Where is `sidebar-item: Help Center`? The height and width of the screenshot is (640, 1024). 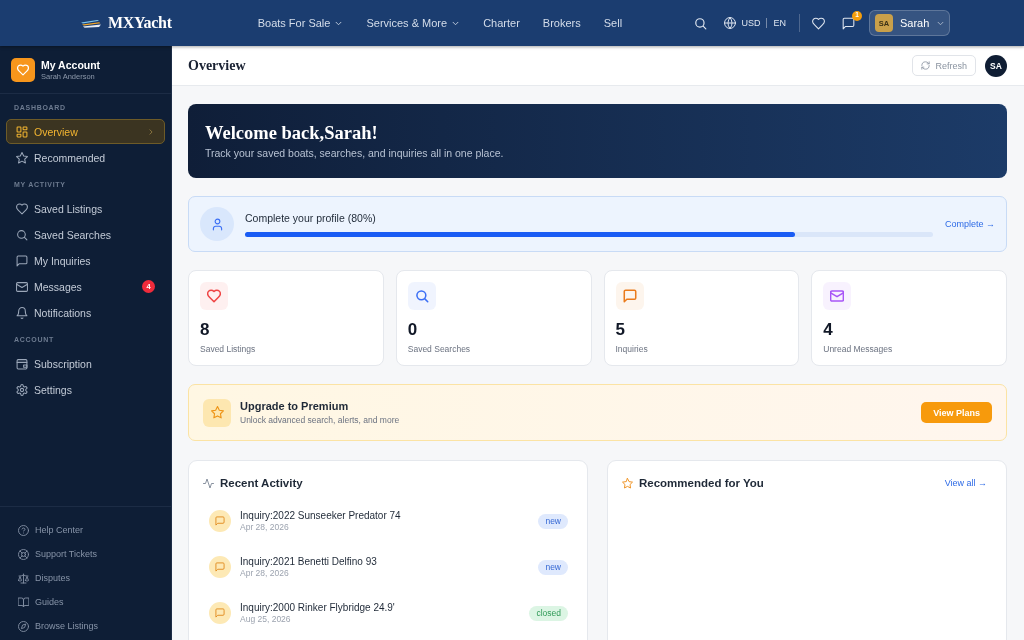
sidebar-item: Help Center is located at coordinates (85, 530).